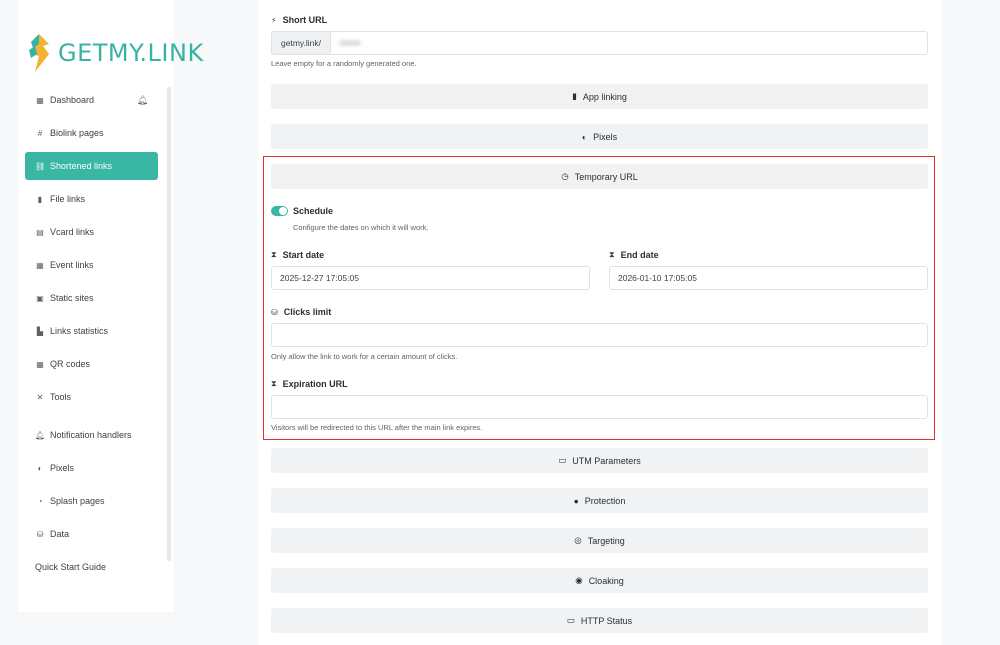  I want to click on pixels-section-button: ◐ Pixels, so click(599, 136).